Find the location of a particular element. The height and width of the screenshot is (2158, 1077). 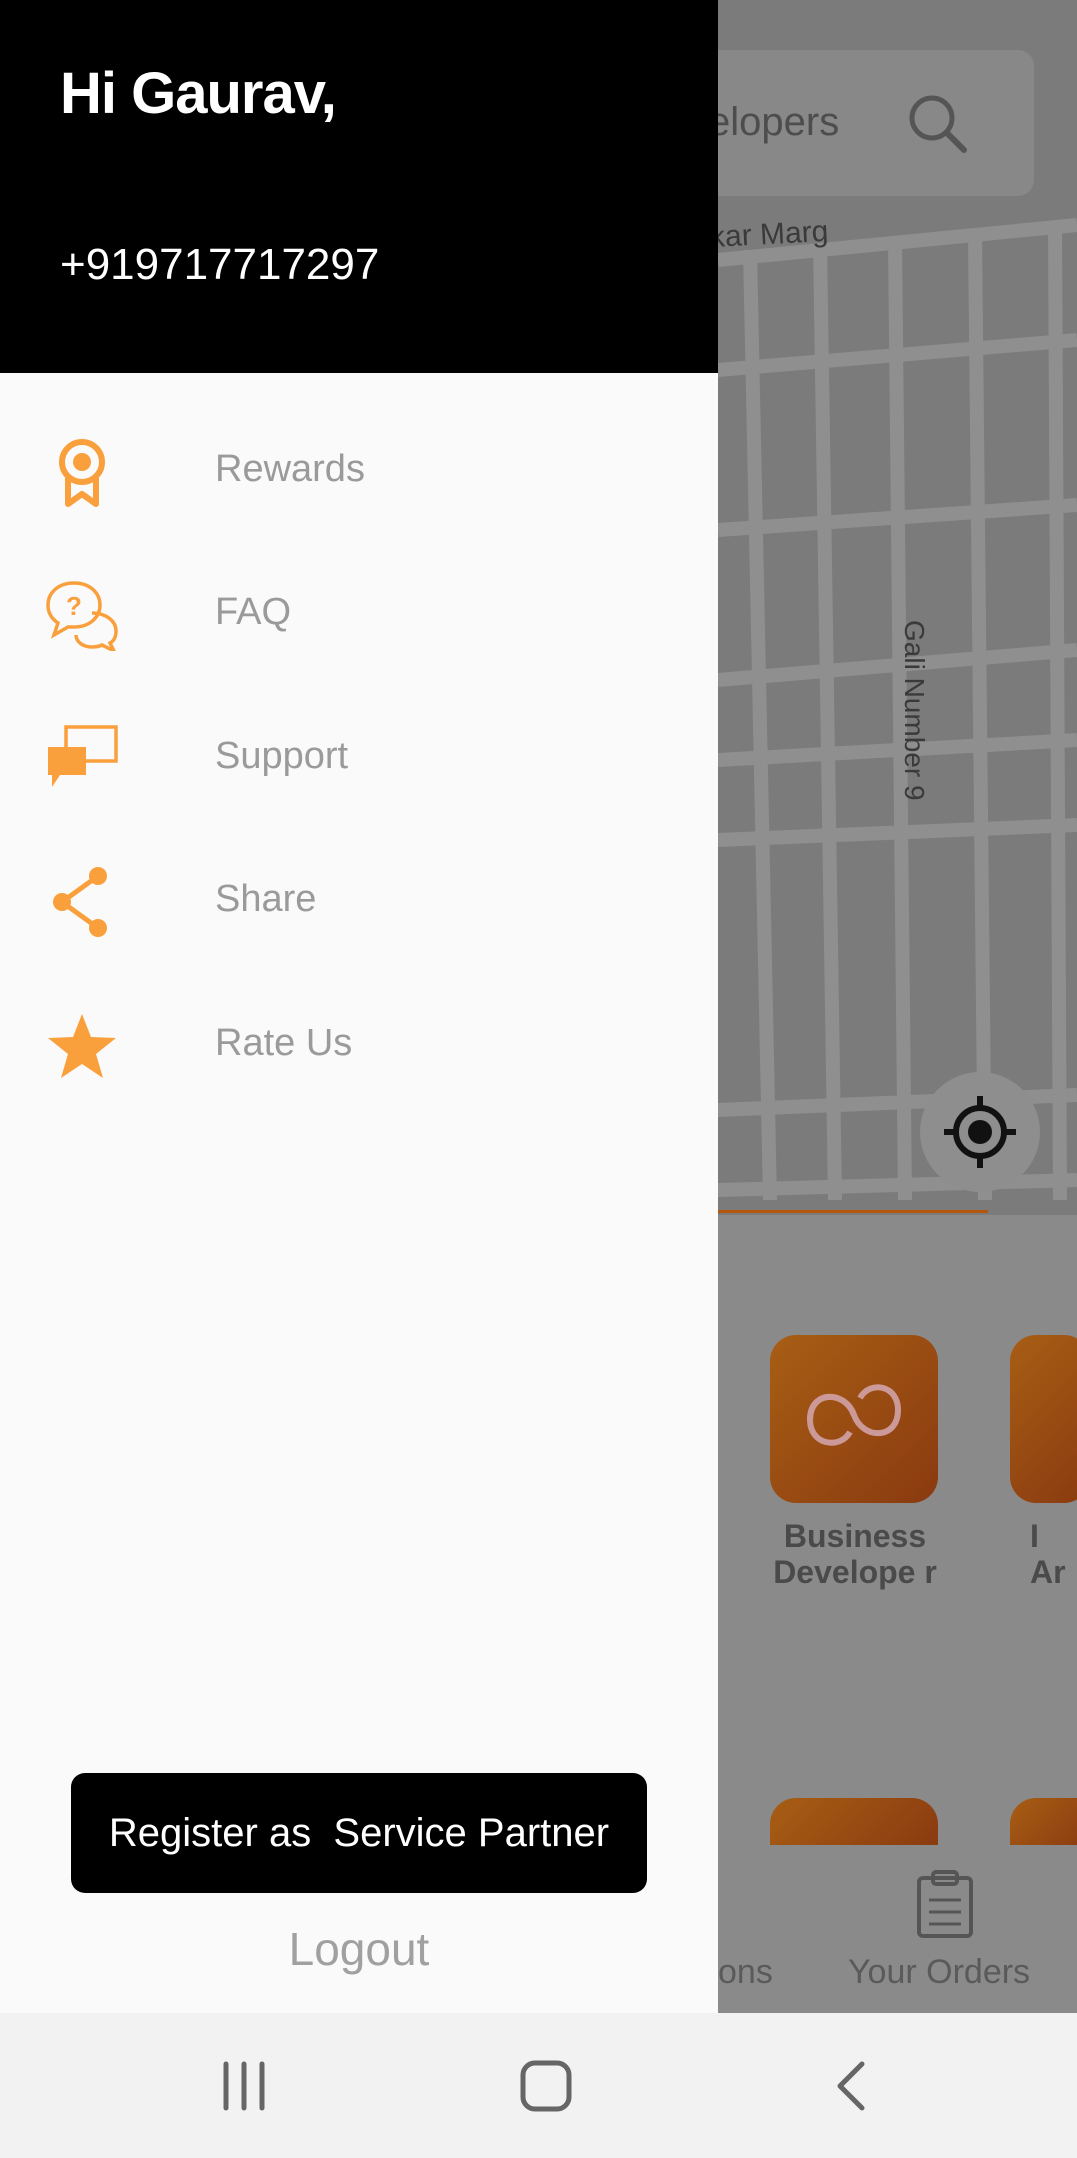

street-label: kar Marg is located at coordinates (769, 234).